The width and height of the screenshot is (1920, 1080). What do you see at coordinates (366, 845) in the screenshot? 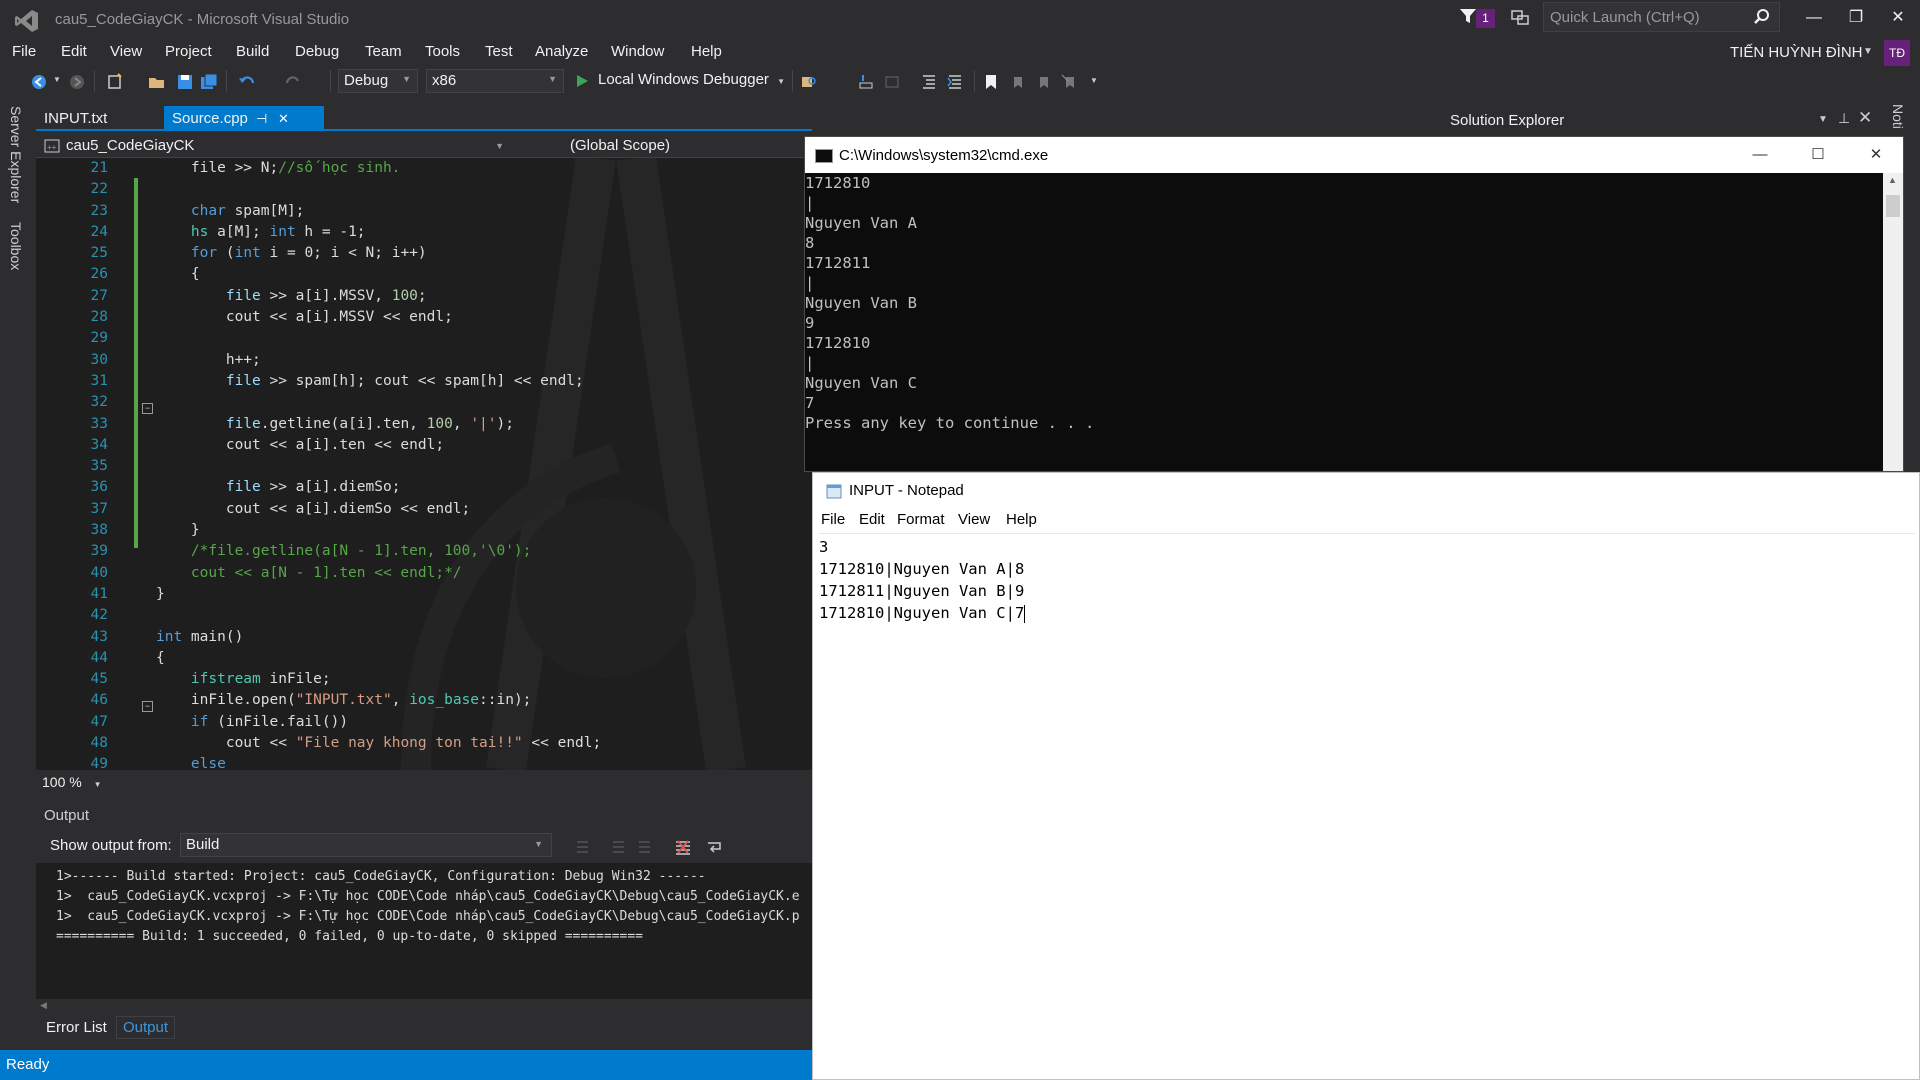
I see `output-source-dropdown: Build ▼` at bounding box center [366, 845].